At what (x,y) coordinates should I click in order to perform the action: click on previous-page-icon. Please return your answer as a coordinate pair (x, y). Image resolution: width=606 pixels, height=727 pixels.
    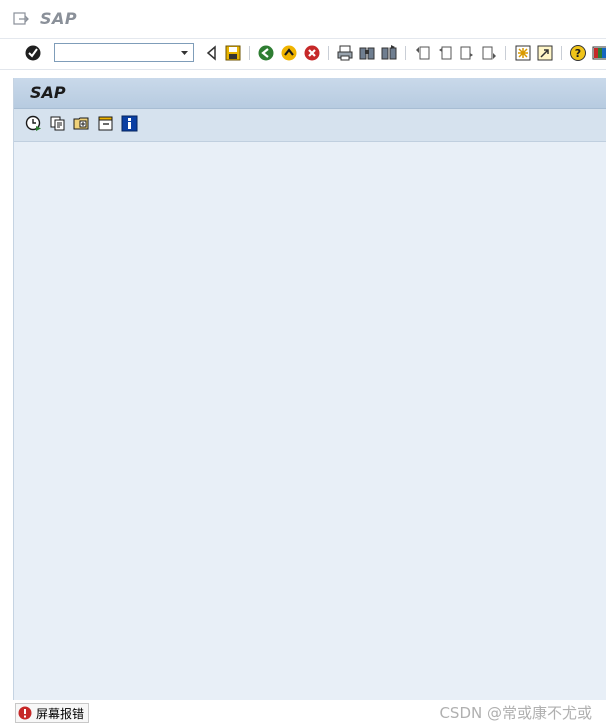
    Looking at the image, I should click on (445, 53).